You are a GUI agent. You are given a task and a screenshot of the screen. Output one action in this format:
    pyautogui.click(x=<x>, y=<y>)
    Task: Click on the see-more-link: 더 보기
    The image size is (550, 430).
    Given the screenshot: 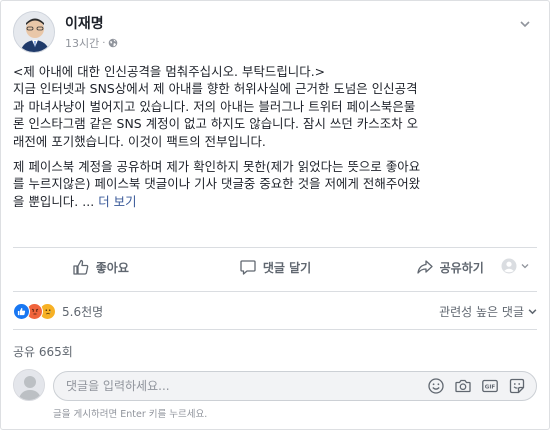 What is the action you would take?
    pyautogui.click(x=117, y=201)
    